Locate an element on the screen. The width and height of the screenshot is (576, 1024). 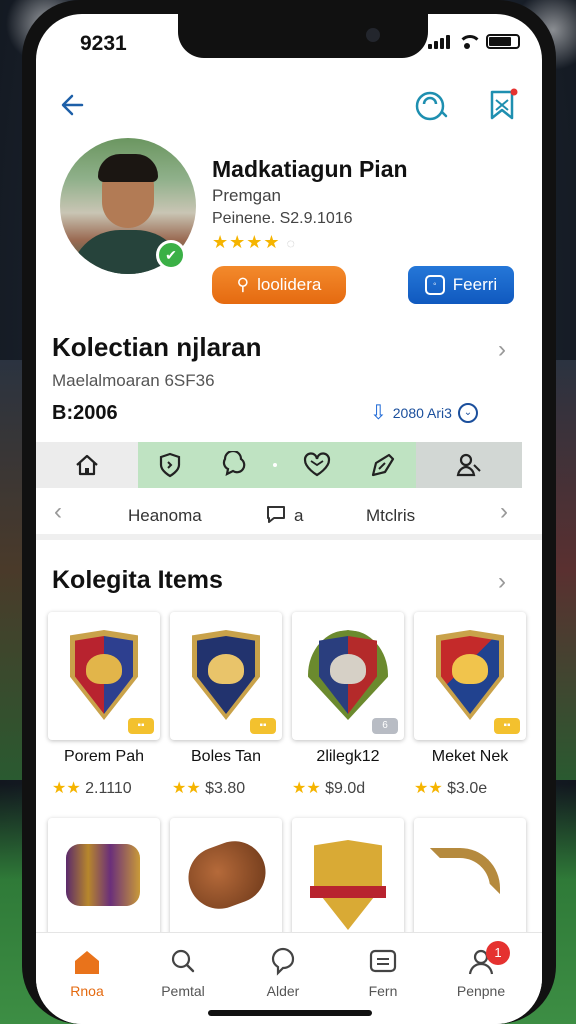
shield-small-icon: ◦ is located at coordinates (434, 285).